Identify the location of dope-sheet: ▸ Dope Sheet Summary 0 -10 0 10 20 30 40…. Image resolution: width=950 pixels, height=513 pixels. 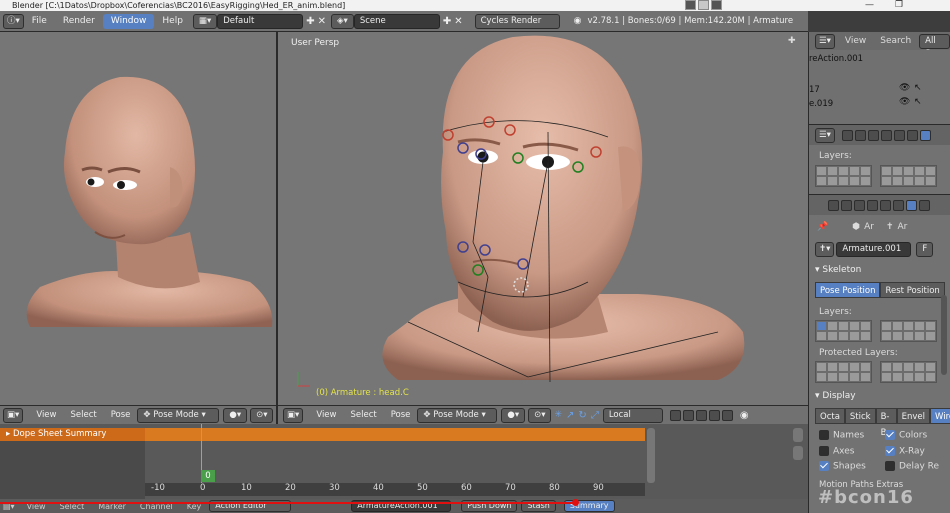
(404, 461).